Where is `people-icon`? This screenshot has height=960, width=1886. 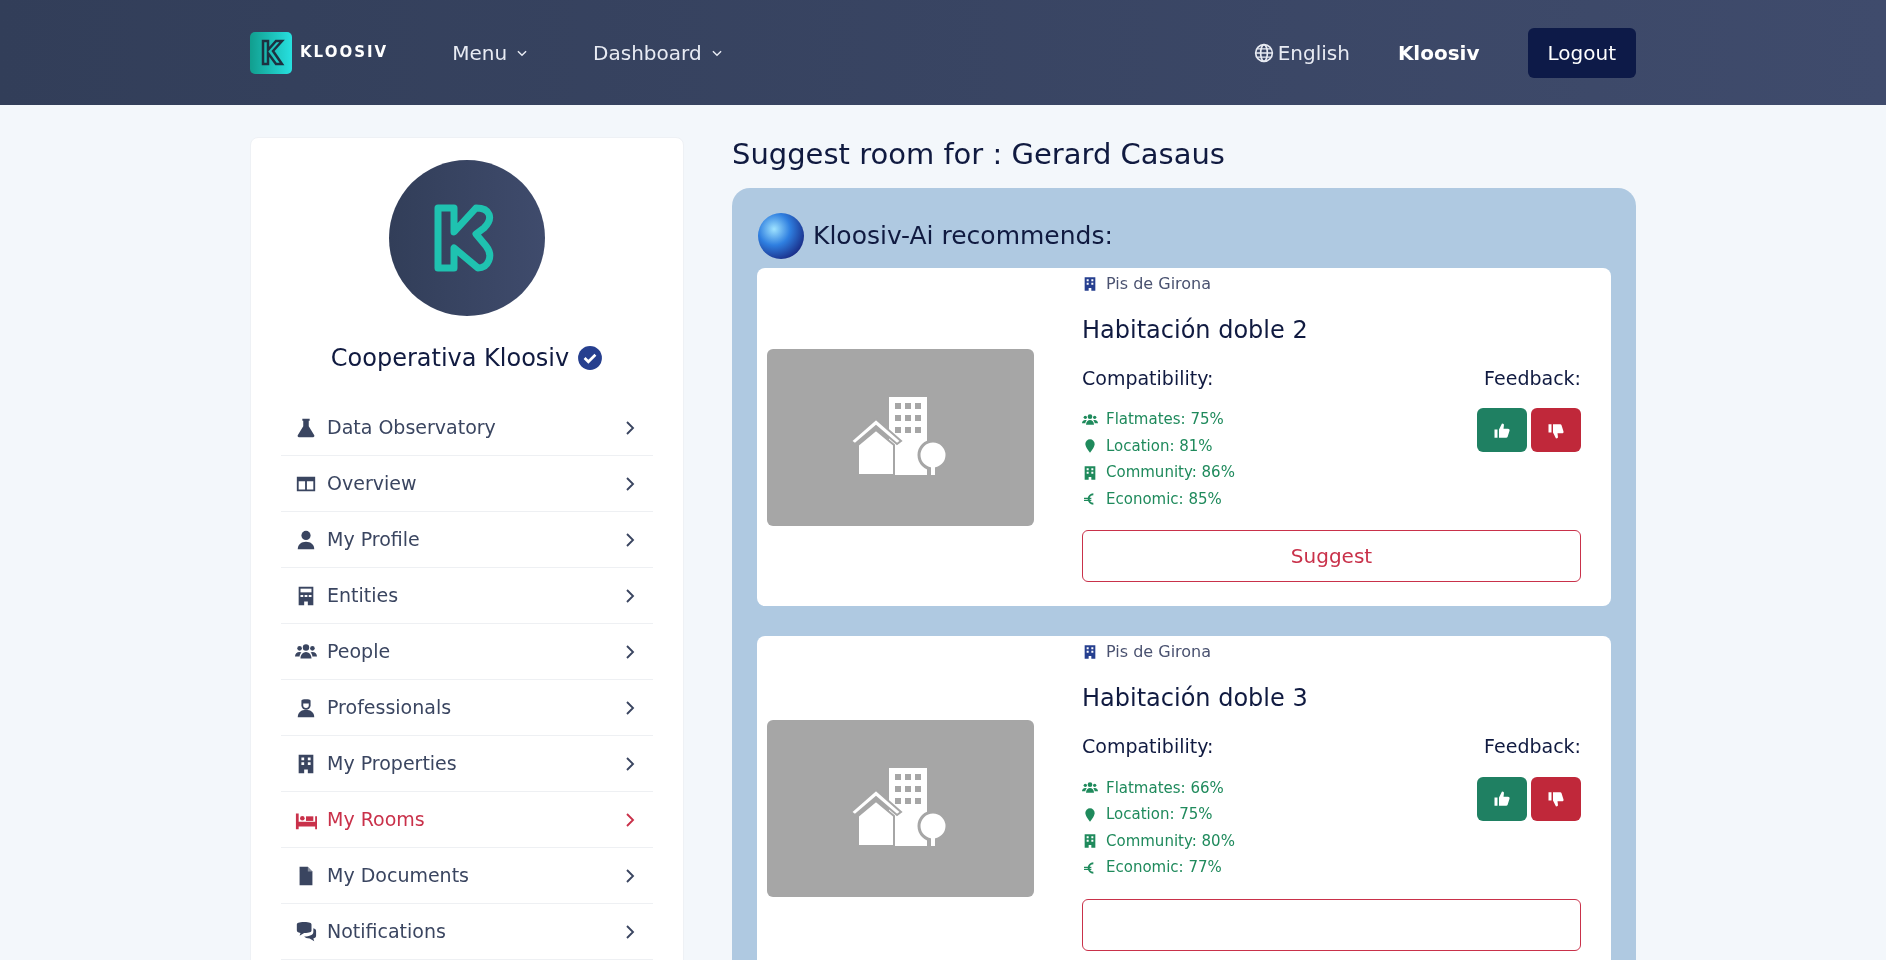
people-icon is located at coordinates (1090, 419).